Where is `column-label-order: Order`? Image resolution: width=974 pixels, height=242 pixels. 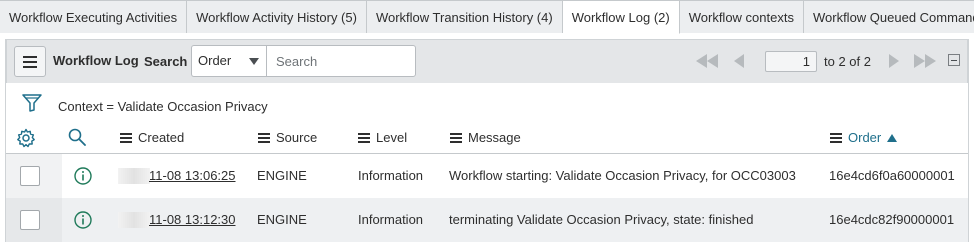
column-label-order: Order is located at coordinates (865, 137).